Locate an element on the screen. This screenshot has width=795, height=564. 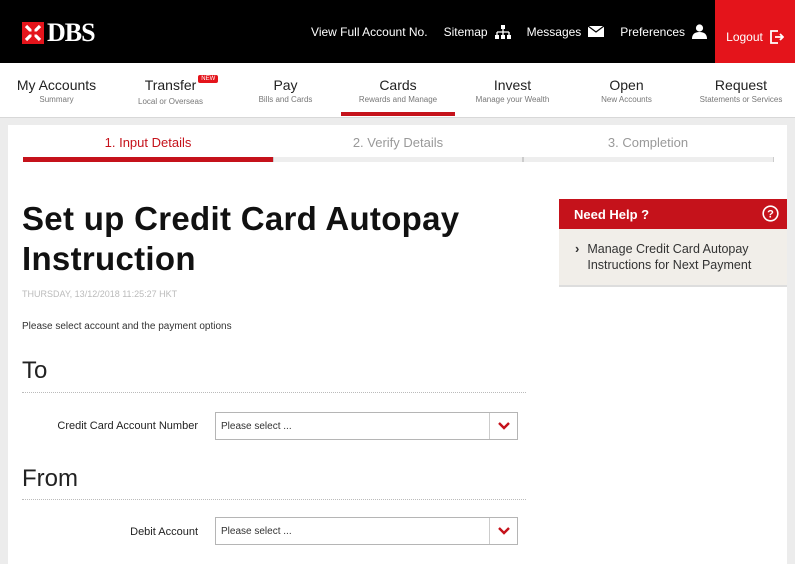
nav-my-accounts: My Accounts Summary is located at coordinates (56, 90).